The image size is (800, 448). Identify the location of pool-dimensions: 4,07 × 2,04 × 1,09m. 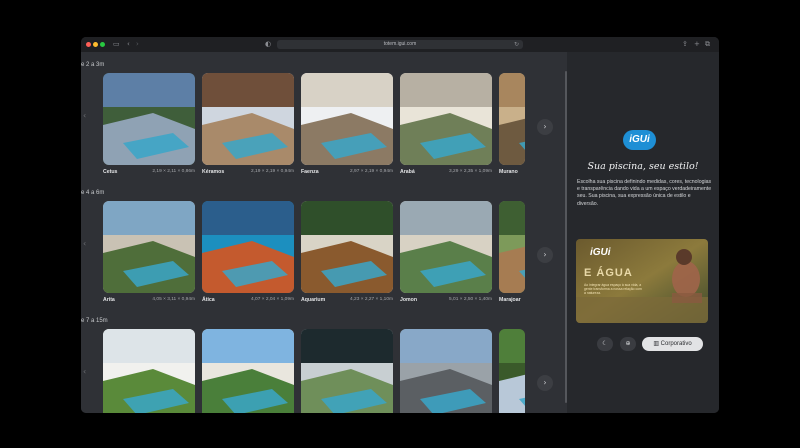
(272, 299).